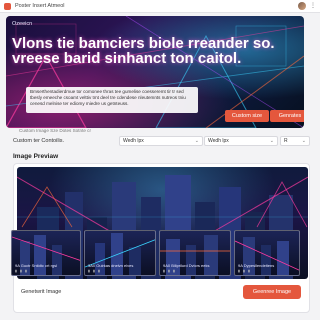 This screenshot has height=320, width=320. Describe the element at coordinates (286, 141) in the screenshot. I see `ratio-select-value: R` at that location.